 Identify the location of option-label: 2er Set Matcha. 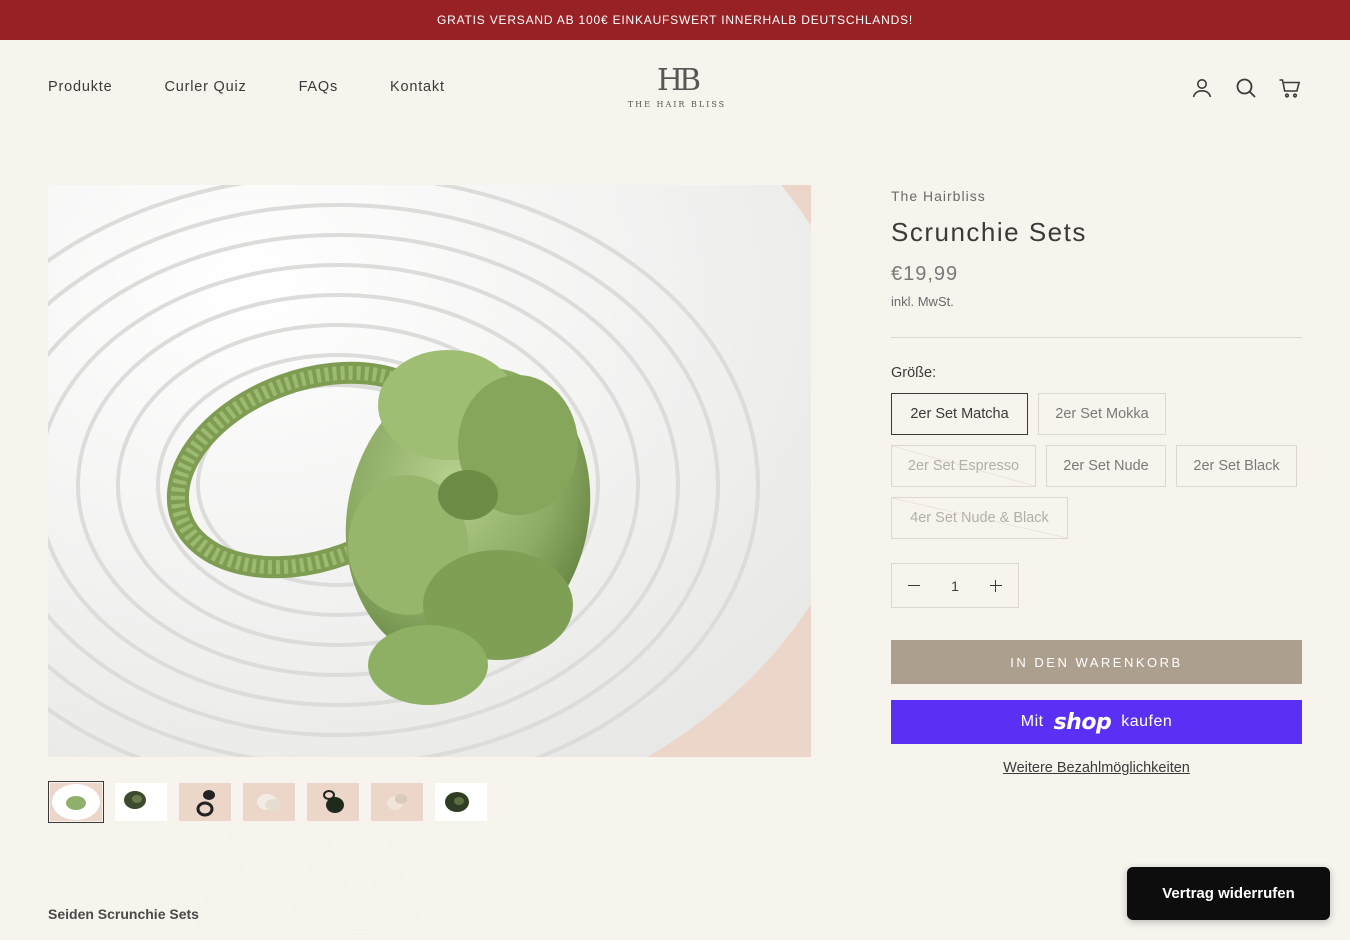
(959, 414).